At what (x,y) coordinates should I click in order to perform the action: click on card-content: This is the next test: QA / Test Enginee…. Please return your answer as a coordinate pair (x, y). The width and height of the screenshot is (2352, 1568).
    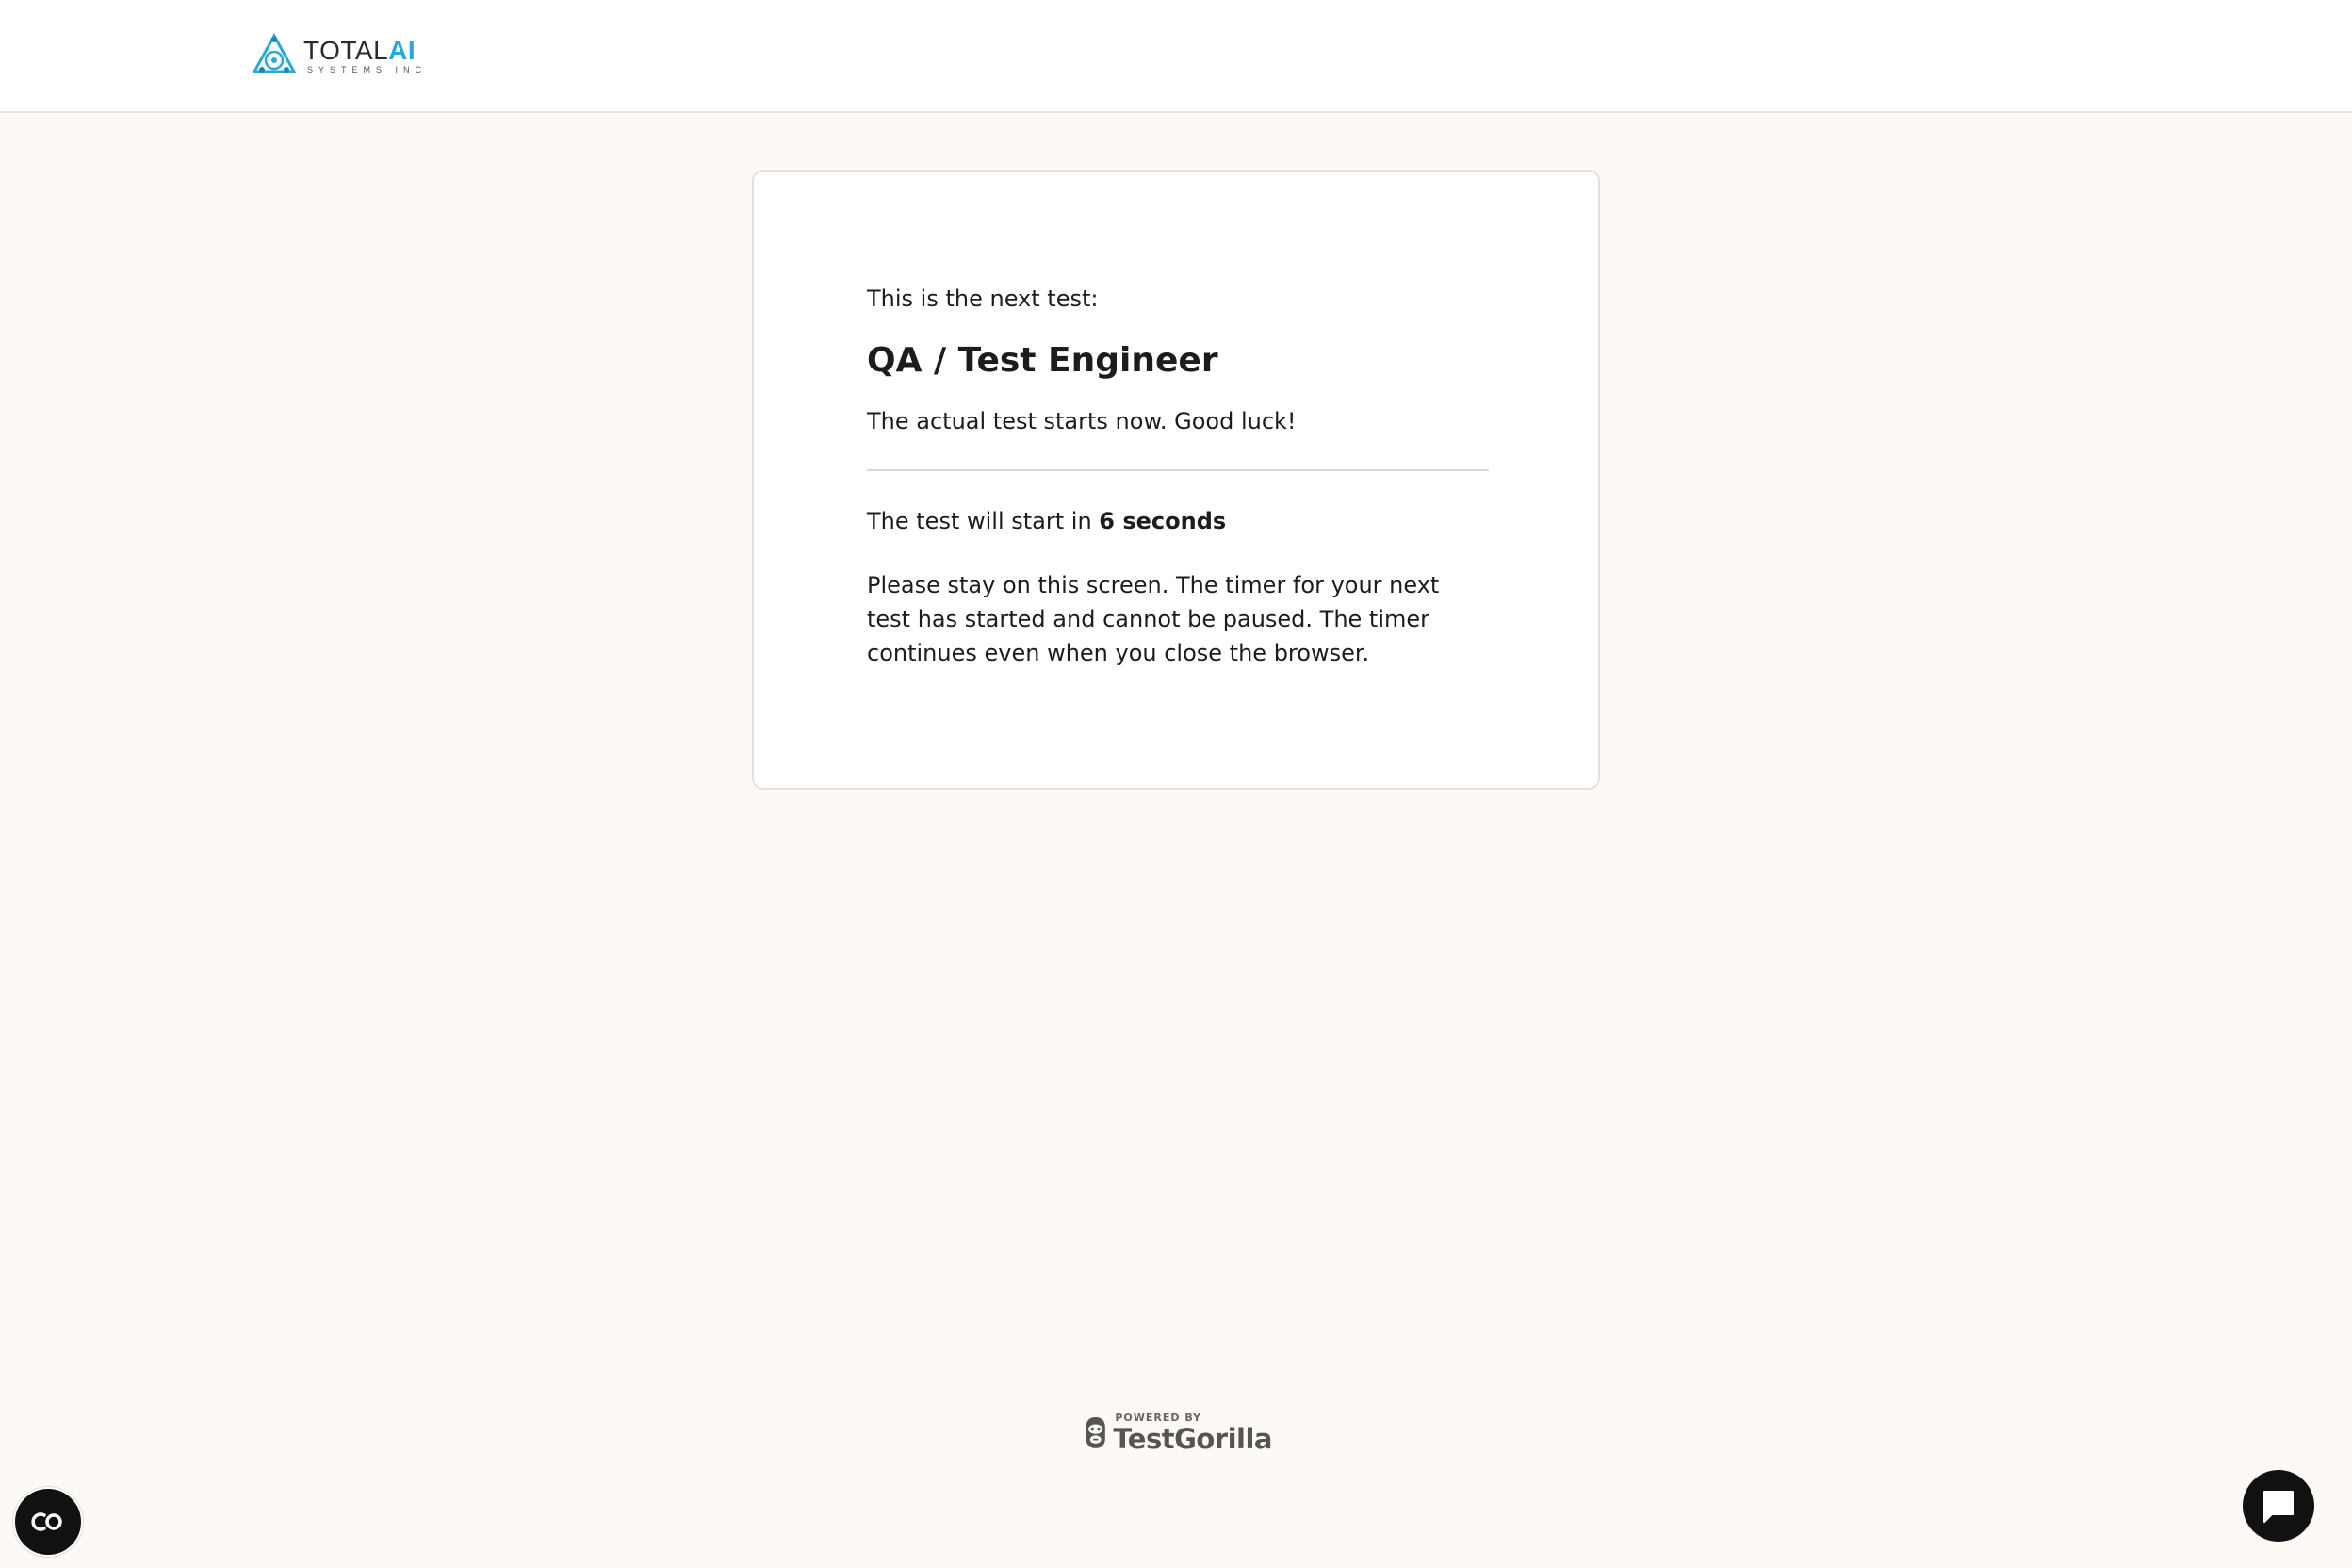
    Looking at the image, I should click on (1178, 478).